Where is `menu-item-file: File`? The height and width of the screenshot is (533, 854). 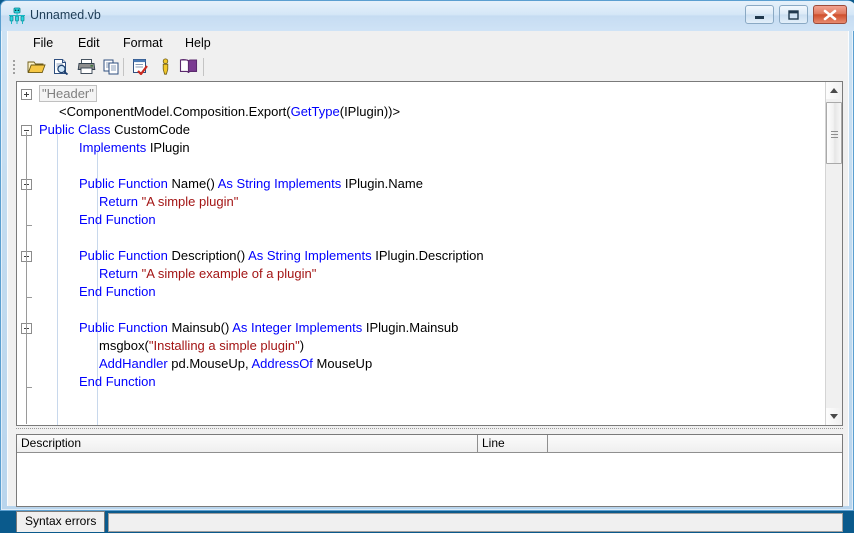 menu-item-file: File is located at coordinates (43, 43).